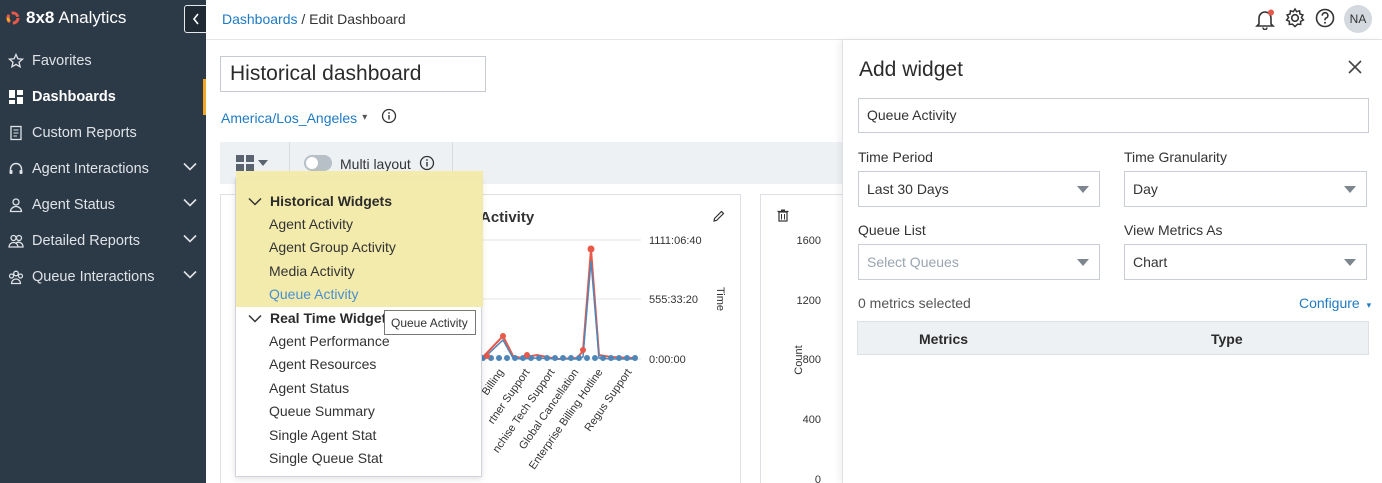  Describe the element at coordinates (322, 411) in the screenshot. I see `menu-item-queue-summary: Queue Summary` at that location.